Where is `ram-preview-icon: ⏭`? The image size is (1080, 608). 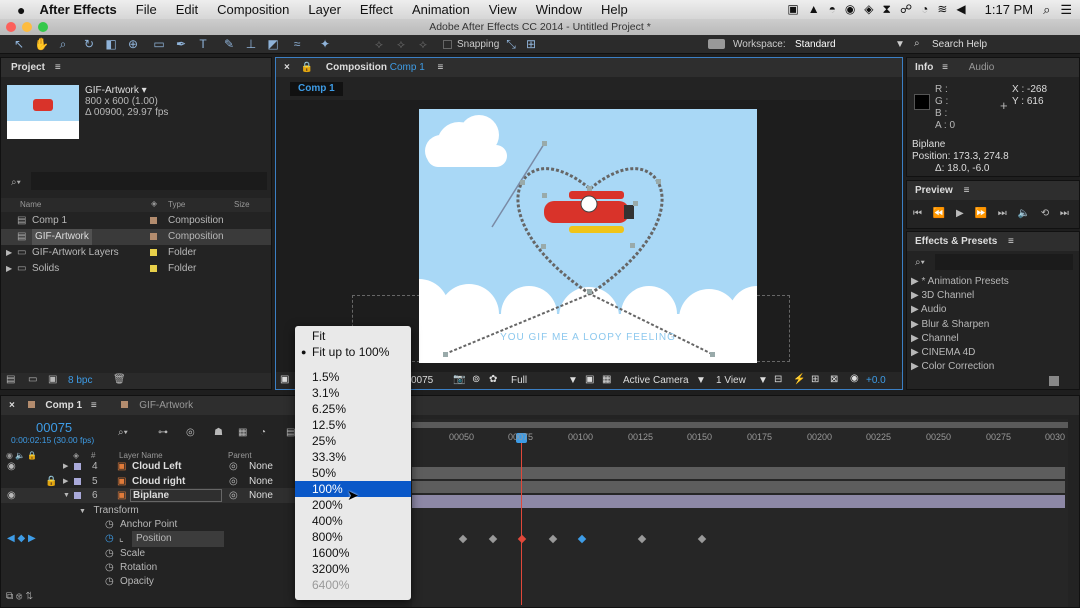 ram-preview-icon: ⏭ is located at coordinates (1064, 213).